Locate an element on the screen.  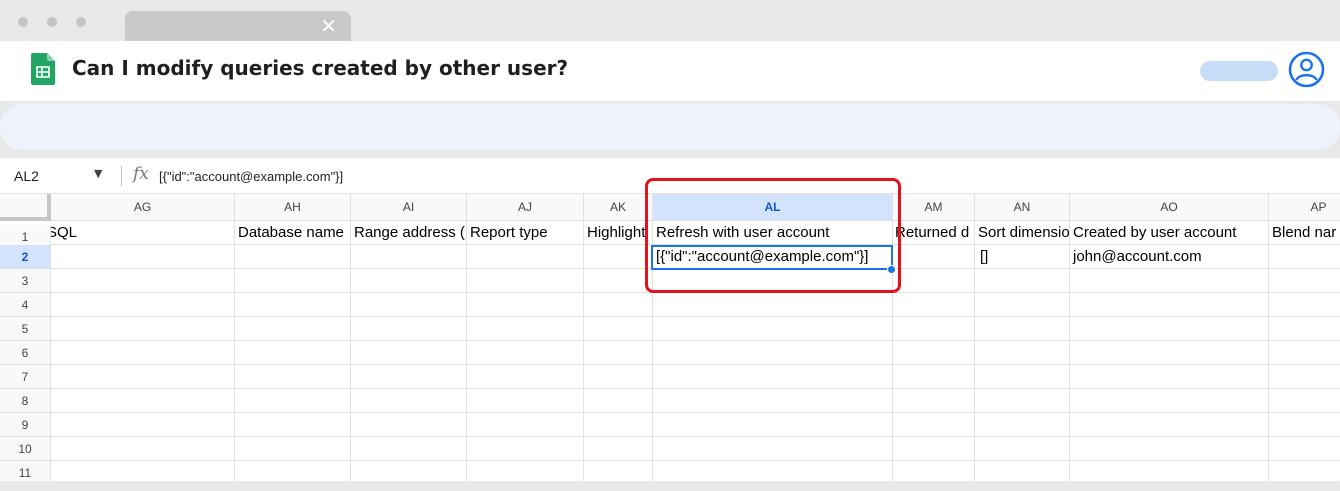
row-header: 5 is located at coordinates (25, 329).